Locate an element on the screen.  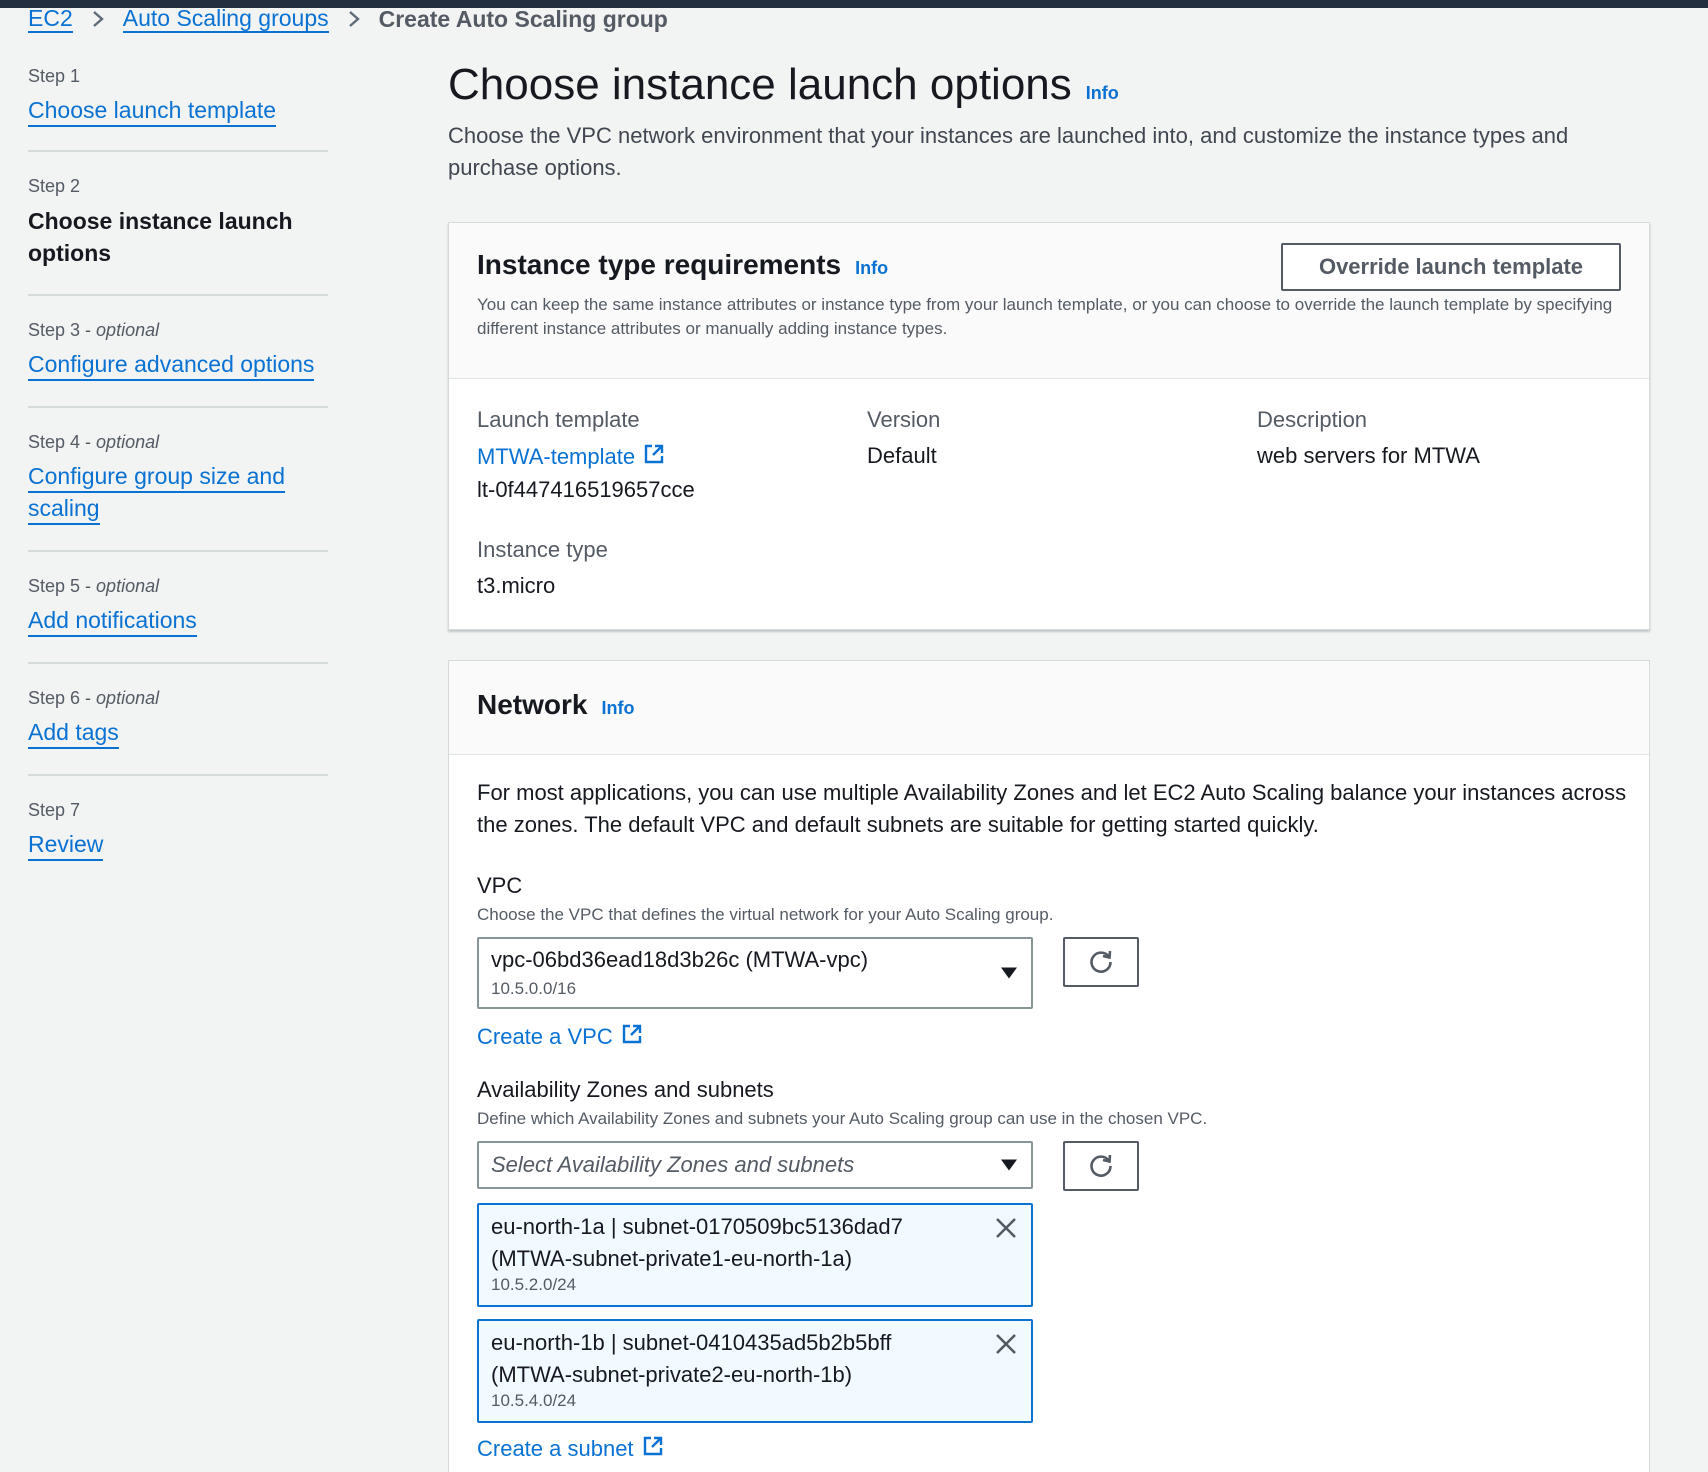
step-label: Step 5 - optional is located at coordinates (94, 586).